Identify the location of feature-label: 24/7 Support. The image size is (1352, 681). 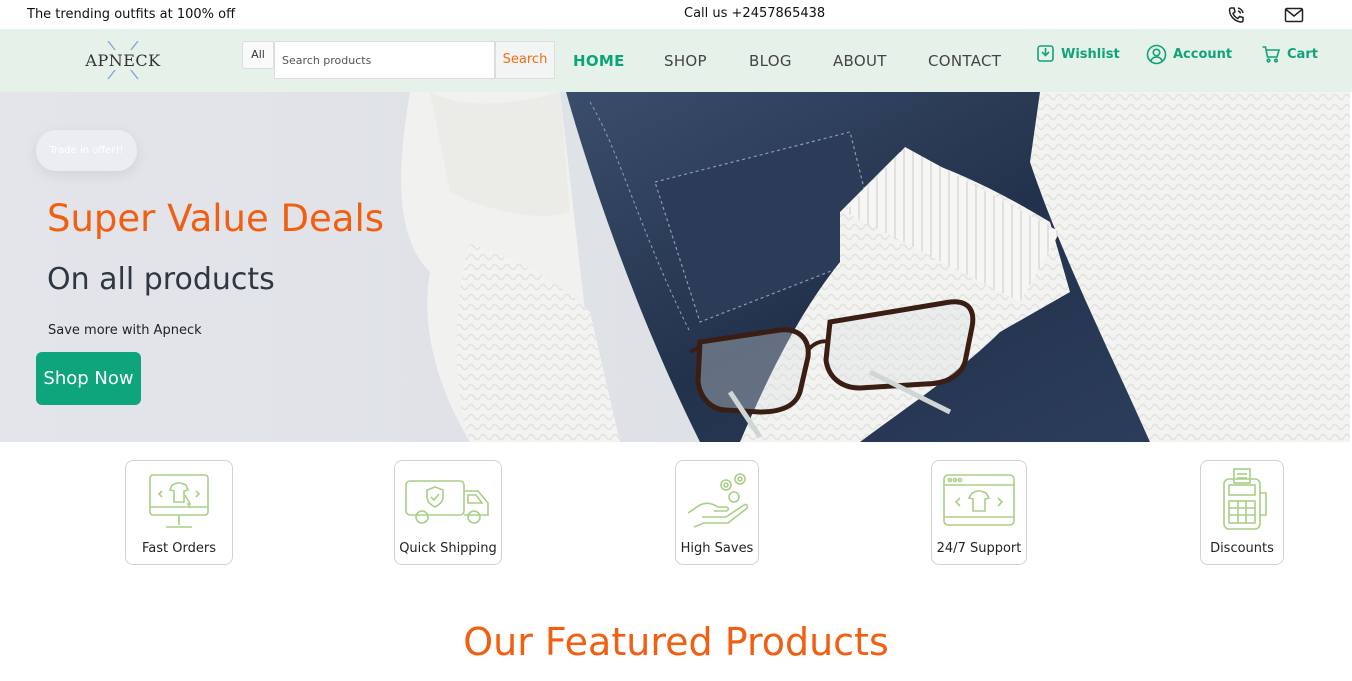
(979, 548).